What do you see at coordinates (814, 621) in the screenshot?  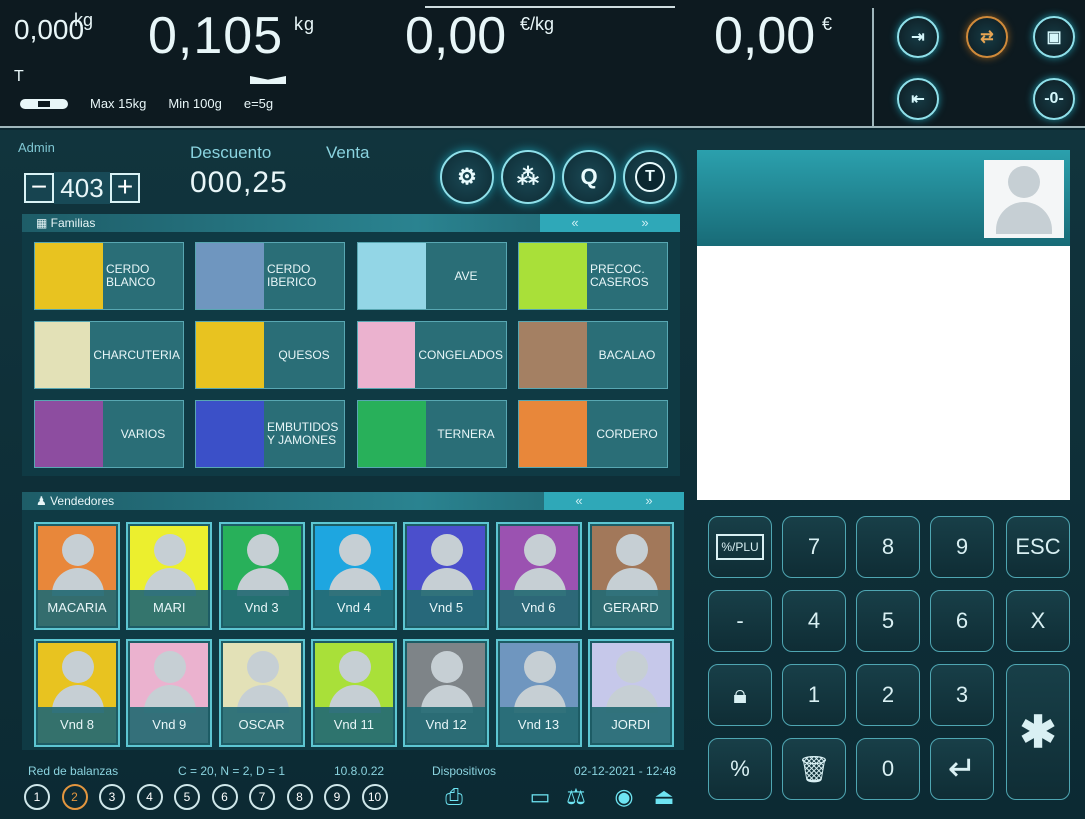 I see `key-4: 4` at bounding box center [814, 621].